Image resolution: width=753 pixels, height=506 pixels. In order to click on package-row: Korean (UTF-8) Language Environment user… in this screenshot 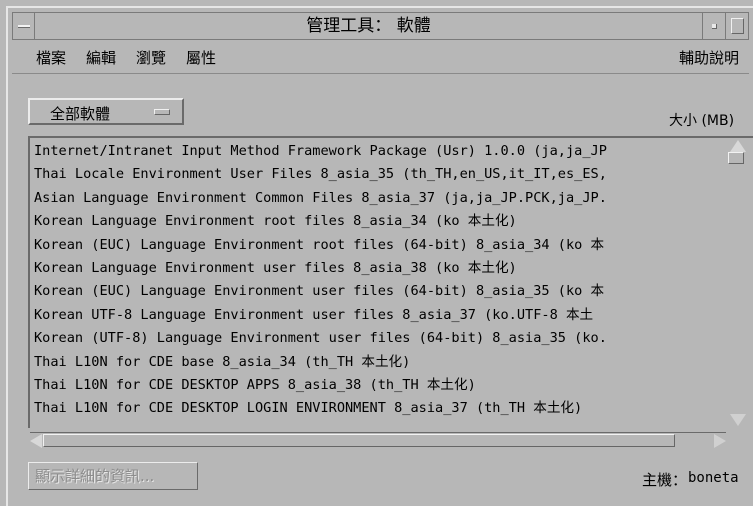, I will do `click(320, 338)`.